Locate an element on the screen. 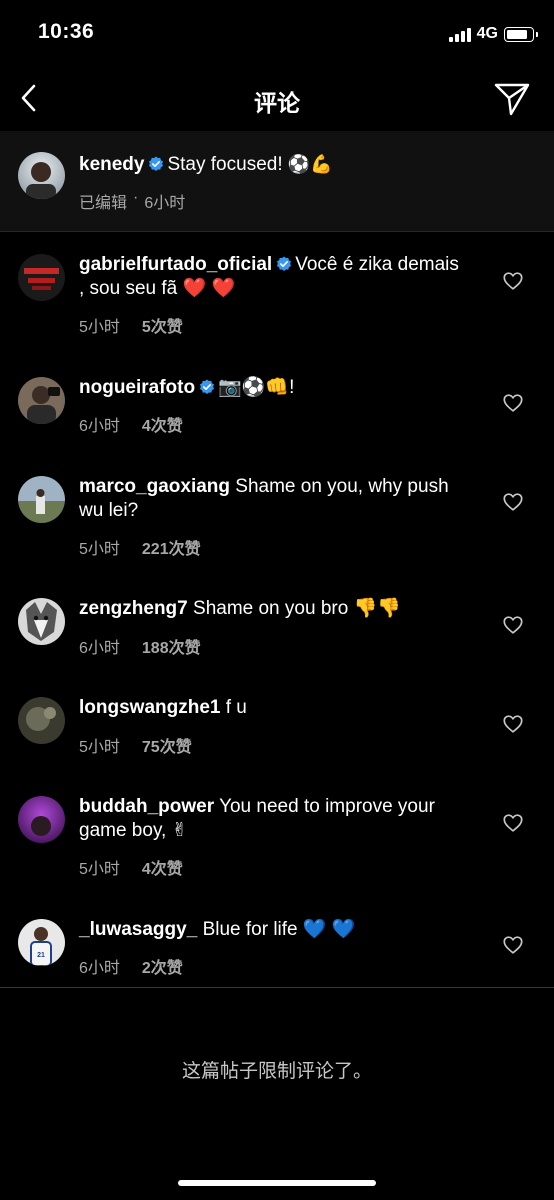  nav-bar: 评论 is located at coordinates (277, 98).